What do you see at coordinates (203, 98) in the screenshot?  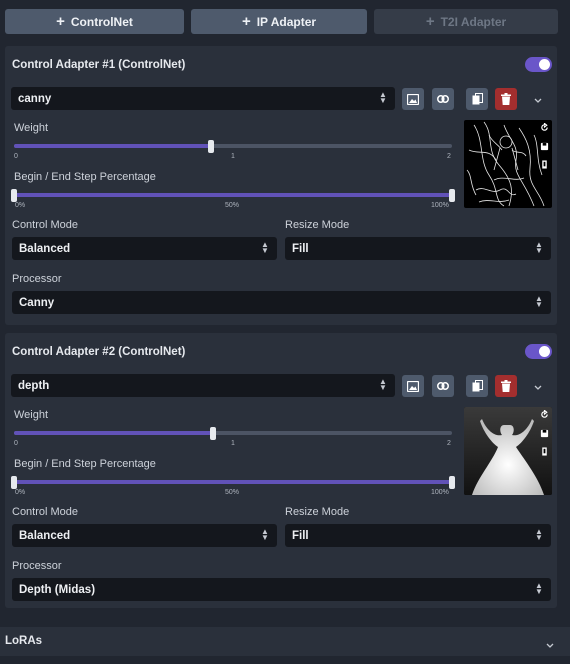 I see `model-select: canny ▲ ▼` at bounding box center [203, 98].